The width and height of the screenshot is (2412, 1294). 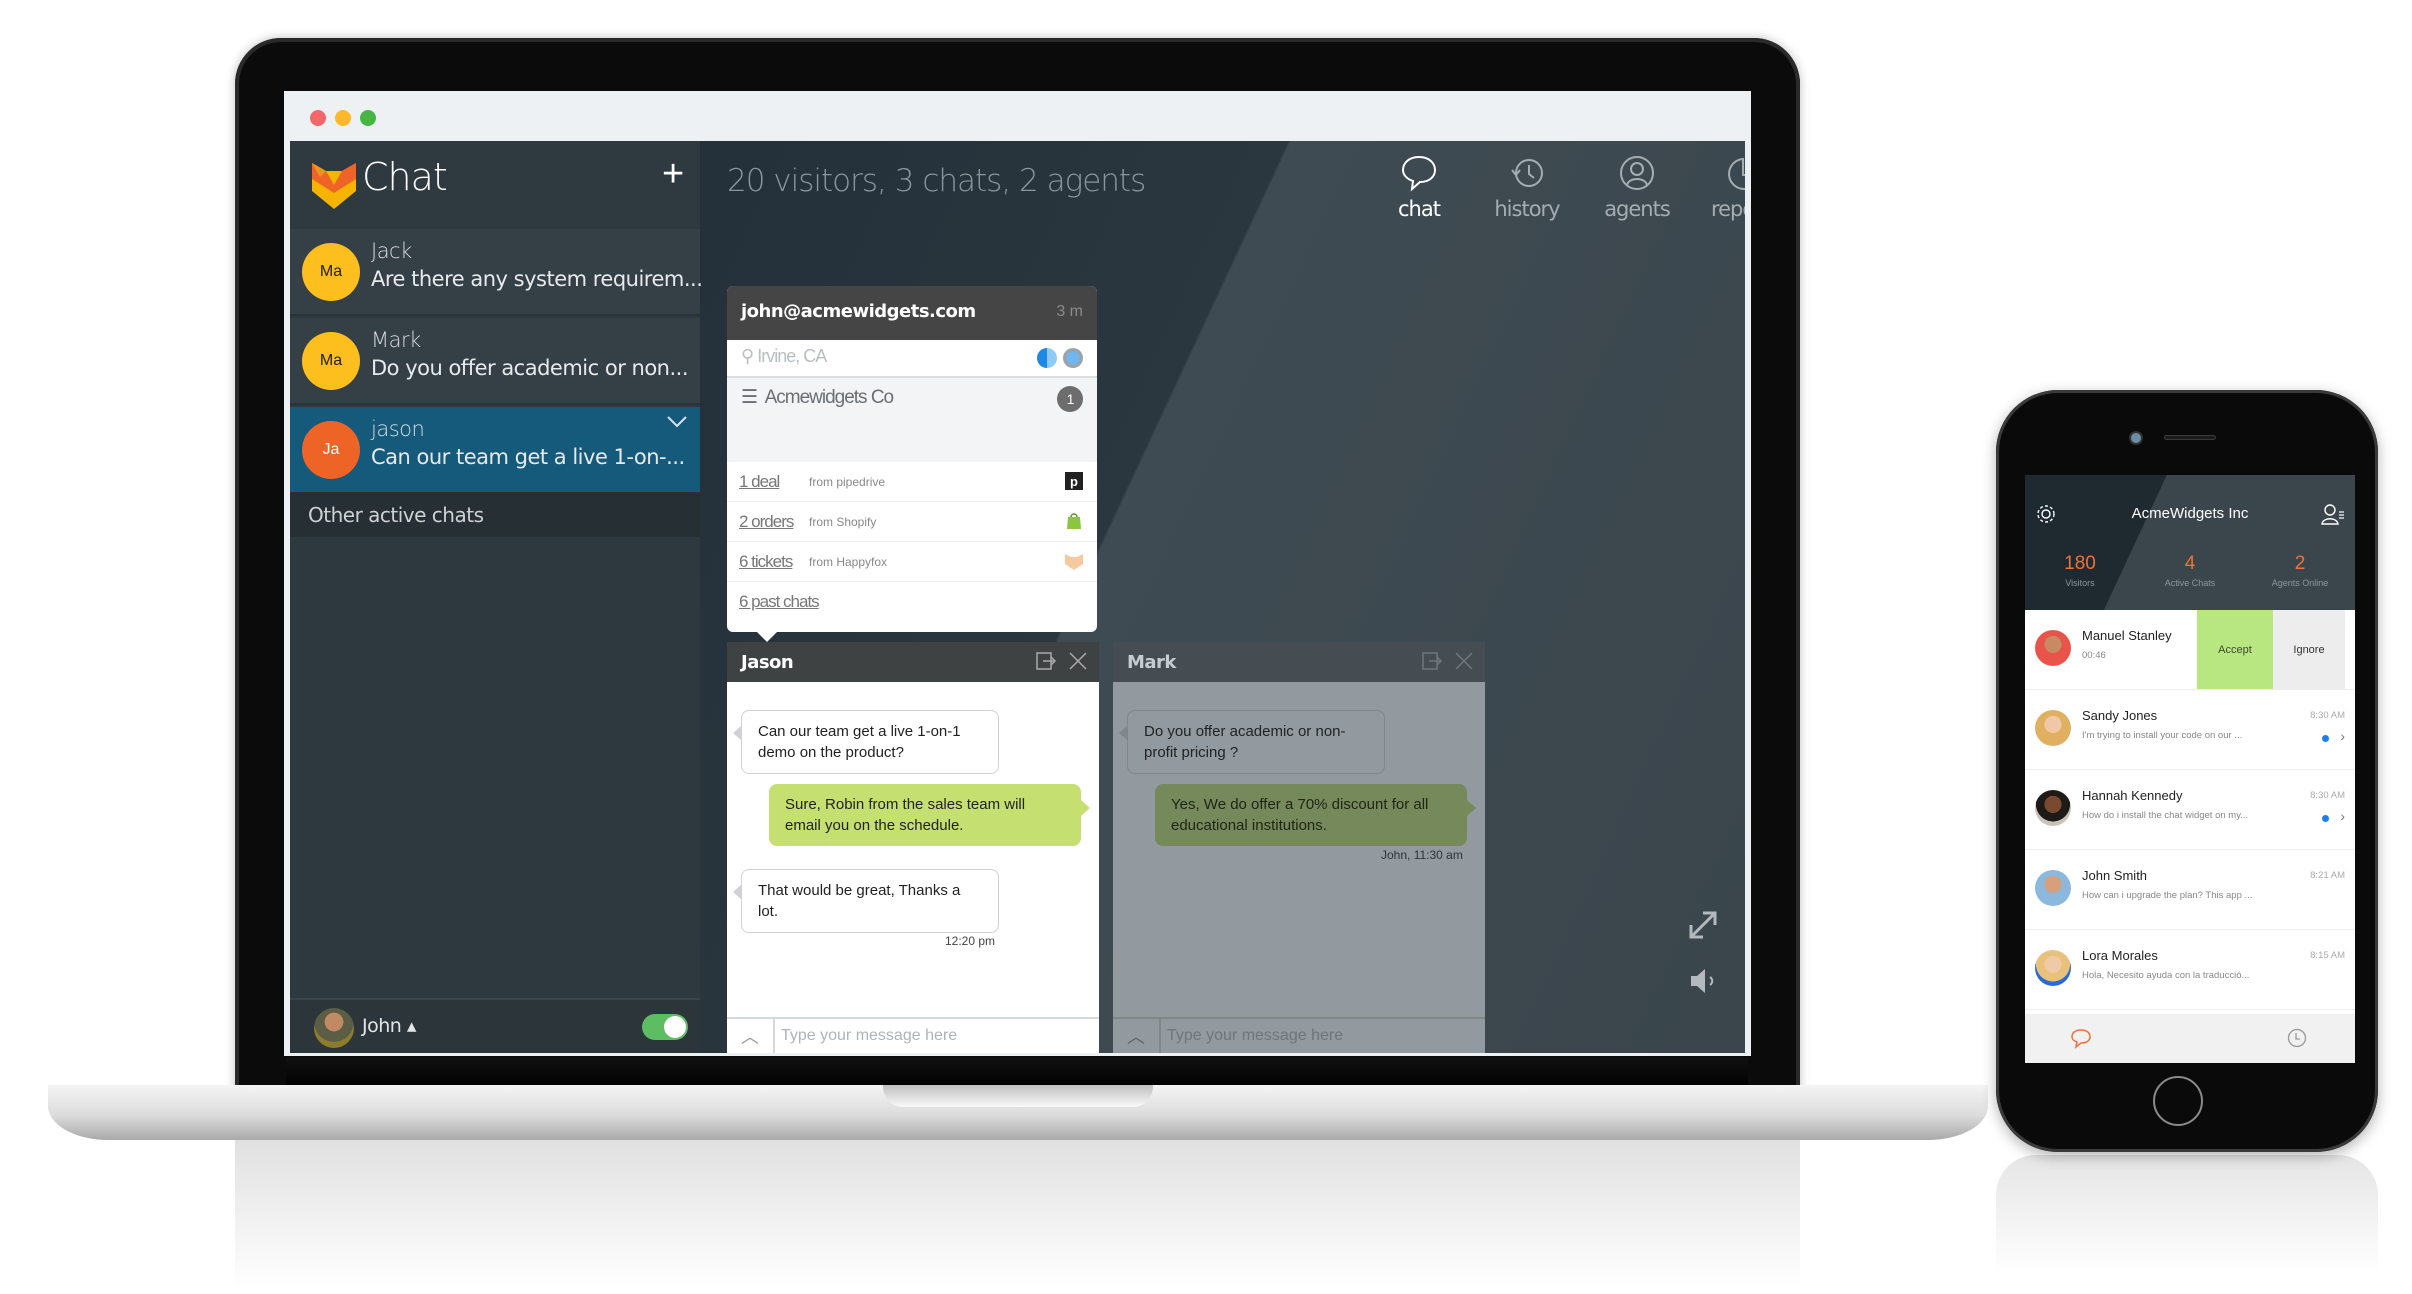 I want to click on laptop-reflection, so click(x=1017, y=1215).